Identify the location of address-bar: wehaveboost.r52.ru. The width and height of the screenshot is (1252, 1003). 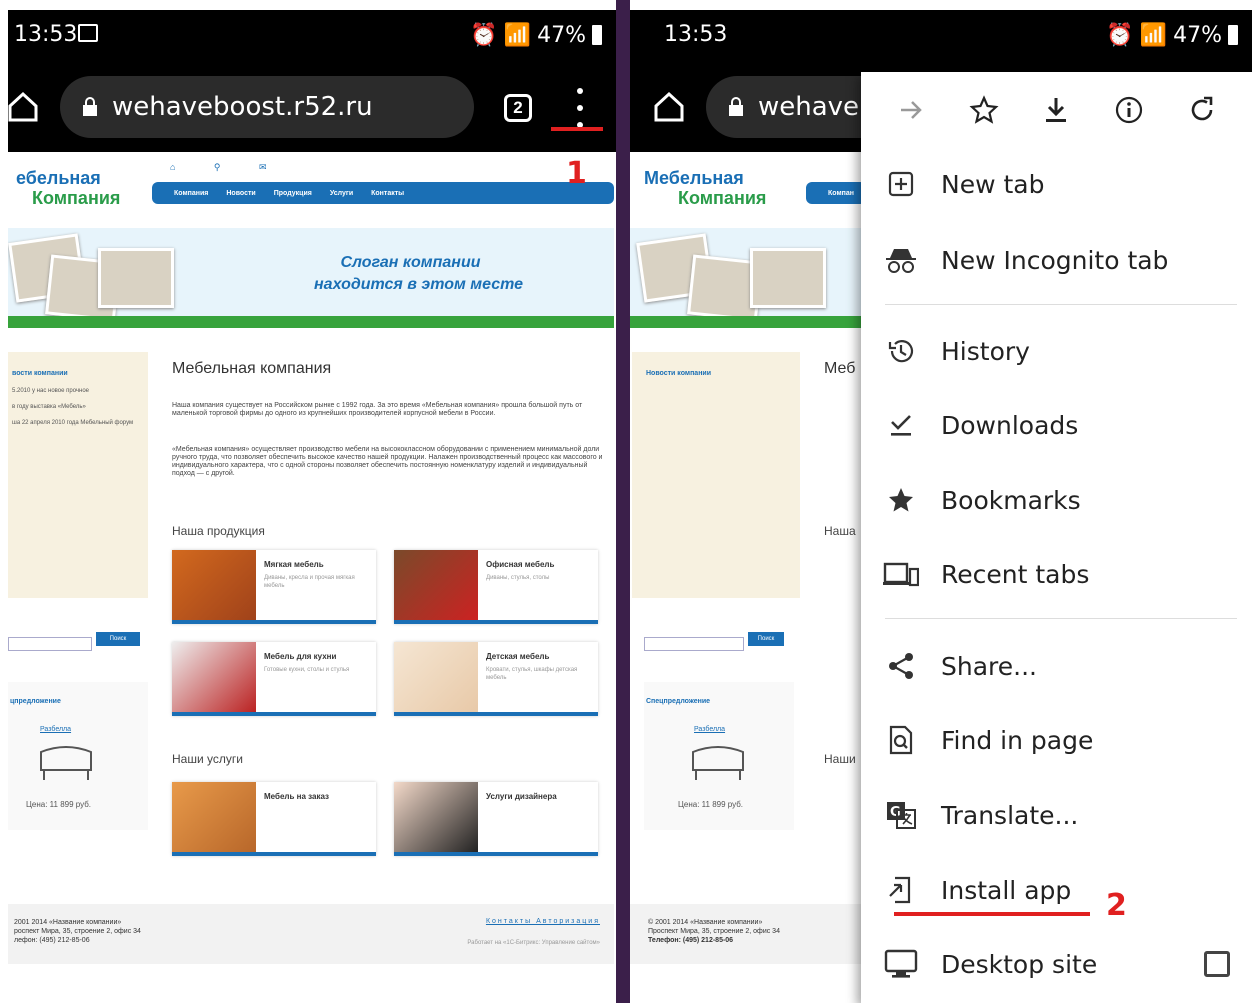
(267, 107).